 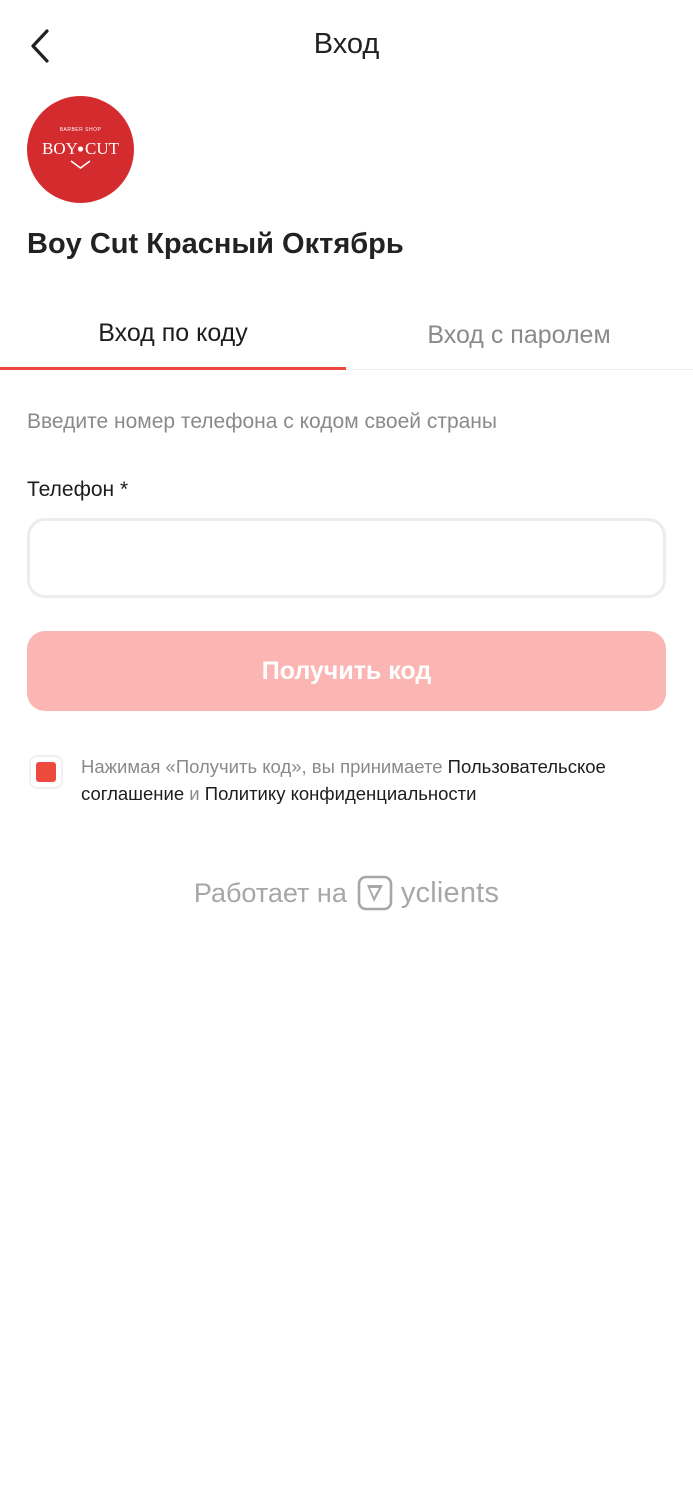 What do you see at coordinates (270, 892) in the screenshot?
I see `powered-prefix: Работает на` at bounding box center [270, 892].